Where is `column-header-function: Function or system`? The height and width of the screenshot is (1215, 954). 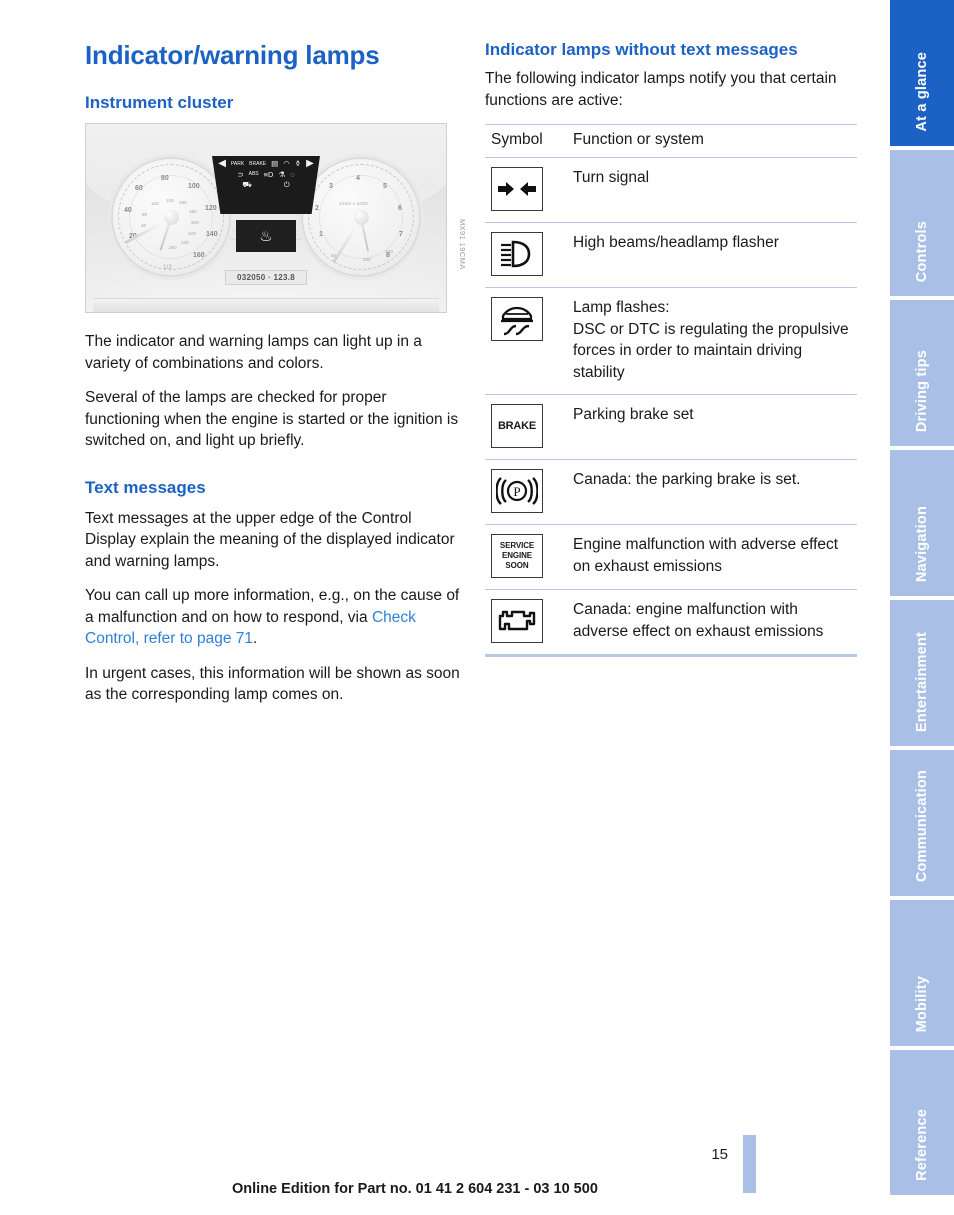
column-header-function: Function or system is located at coordinates (710, 141).